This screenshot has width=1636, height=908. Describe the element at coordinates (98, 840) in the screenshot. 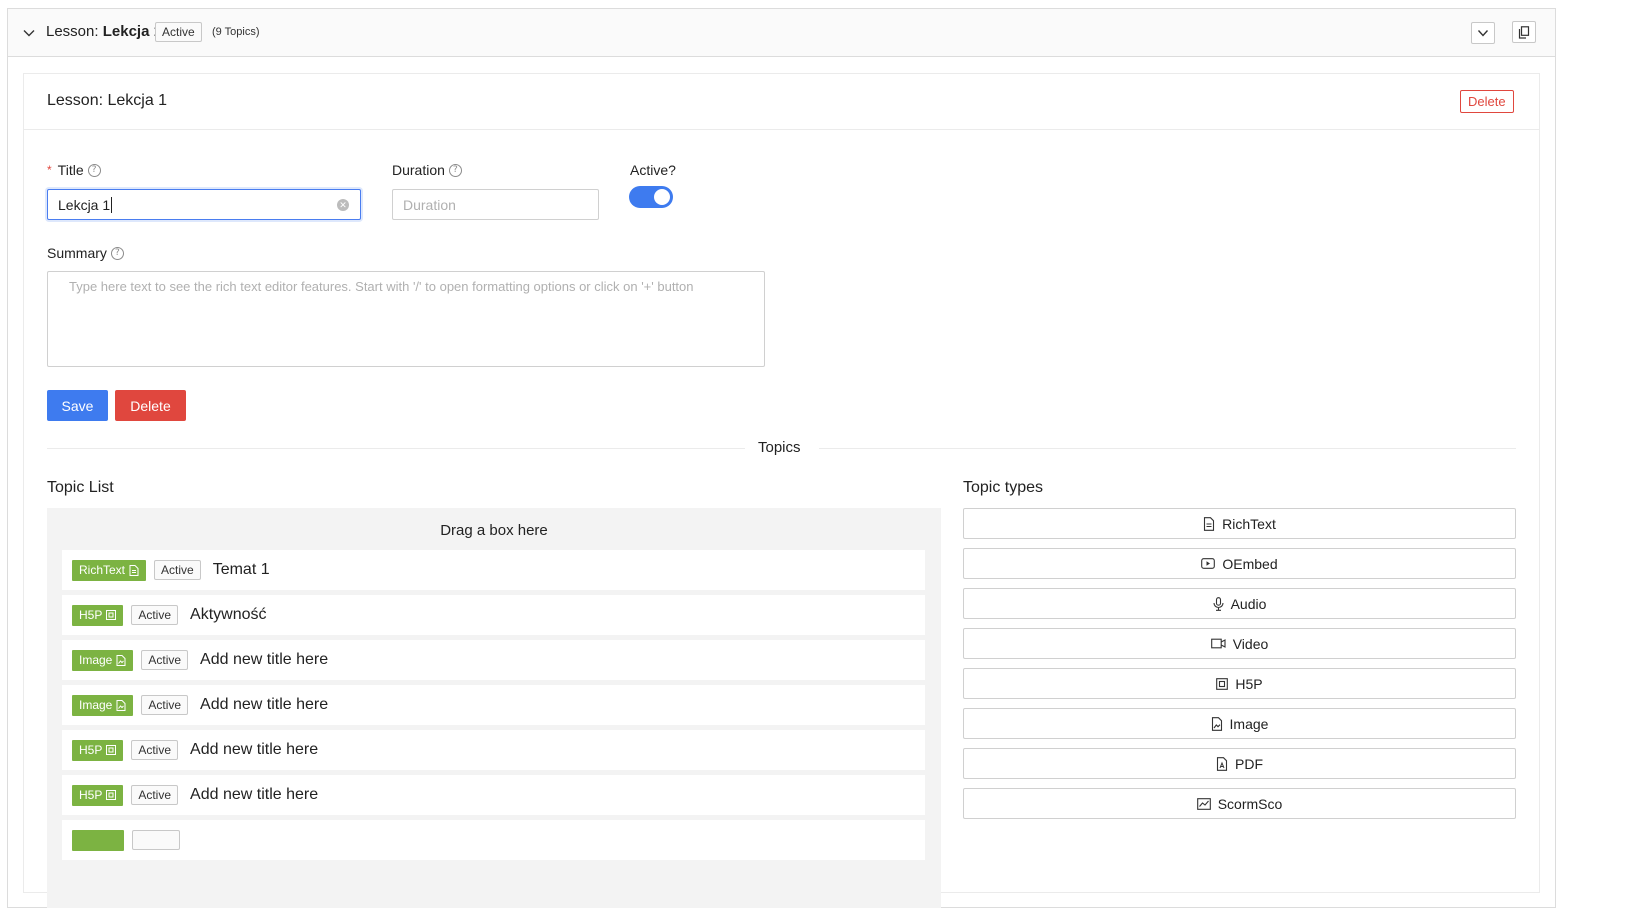

I see `topic-type-badge` at that location.